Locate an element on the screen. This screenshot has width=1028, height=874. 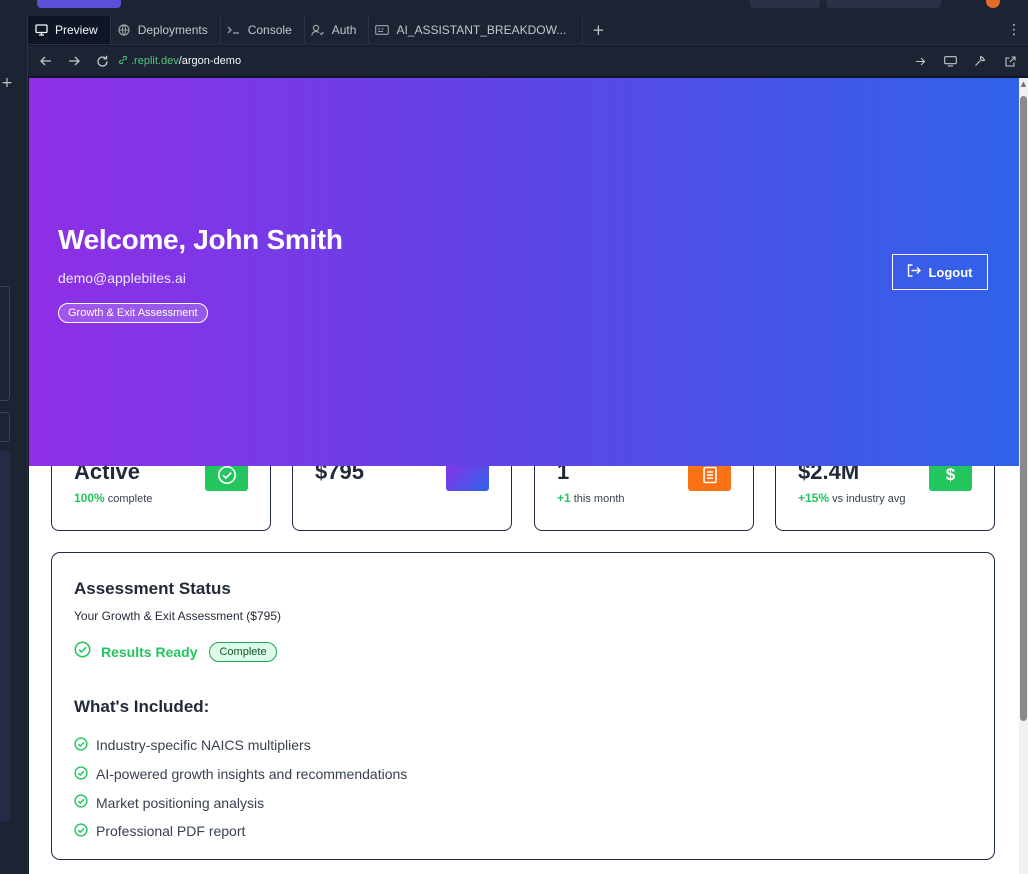
list-item-text: Industry-specific NAICS multipliers is located at coordinates (203, 745).